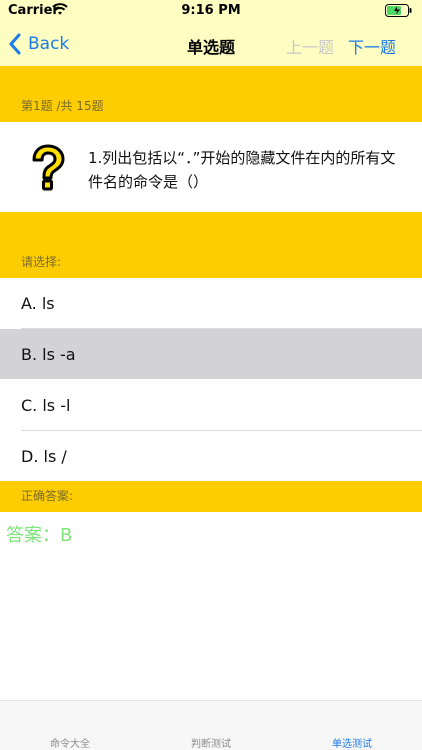  What do you see at coordinates (62, 106) in the screenshot?
I see `question-progress: 第1题 /共 15题` at bounding box center [62, 106].